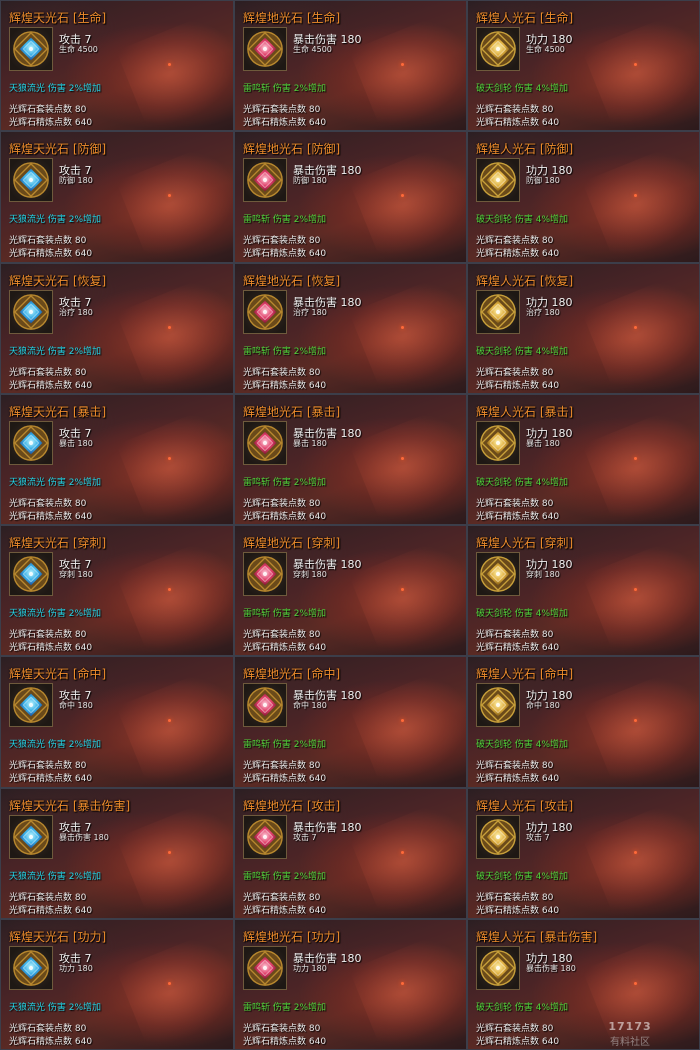  Describe the element at coordinates (76, 574) in the screenshot. I see `secondary-stat: 穿刺 180` at that location.